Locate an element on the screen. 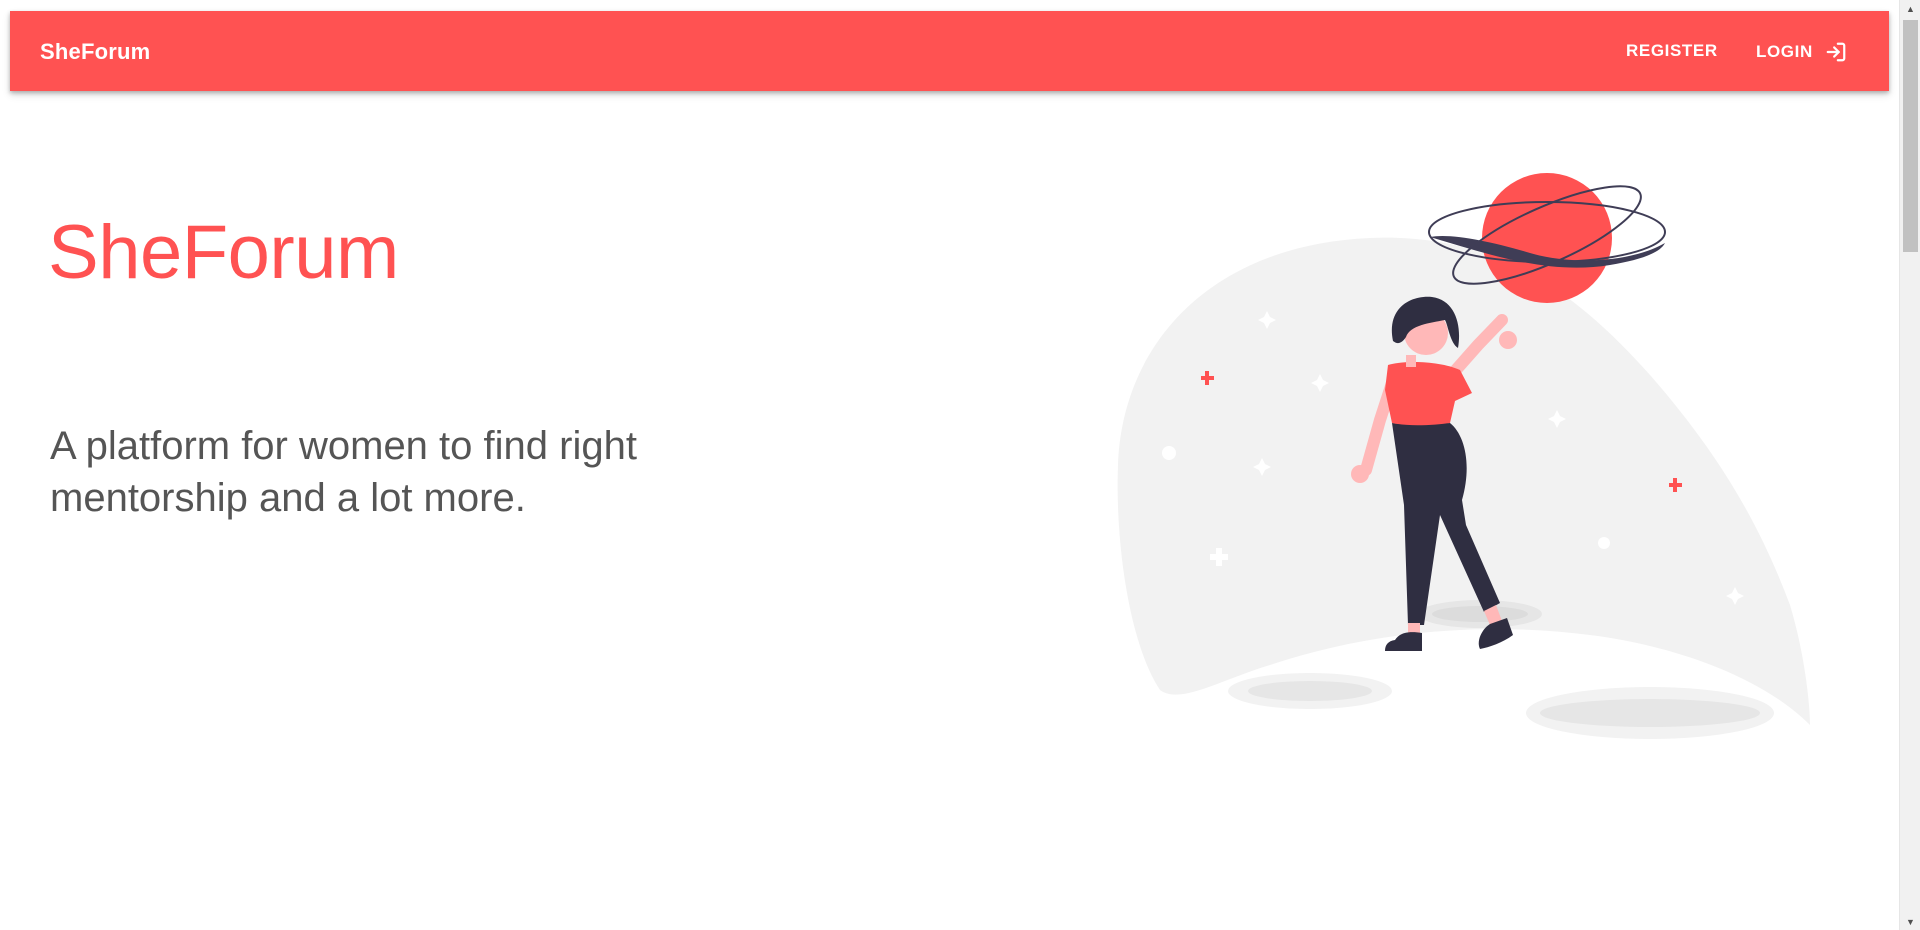  top-navbar: SheForum REGISTER LOGIN is located at coordinates (949, 51).